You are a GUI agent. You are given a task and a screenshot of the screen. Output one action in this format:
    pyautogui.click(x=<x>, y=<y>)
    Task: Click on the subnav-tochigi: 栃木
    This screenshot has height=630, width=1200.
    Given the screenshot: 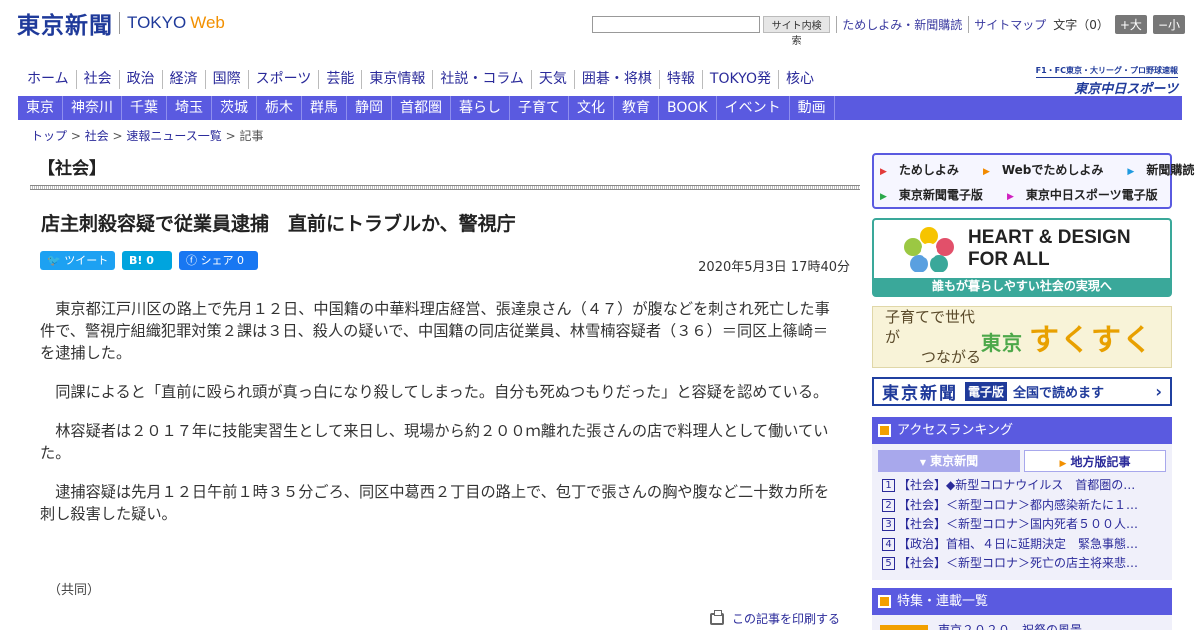 What is the action you would take?
    pyautogui.click(x=279, y=108)
    